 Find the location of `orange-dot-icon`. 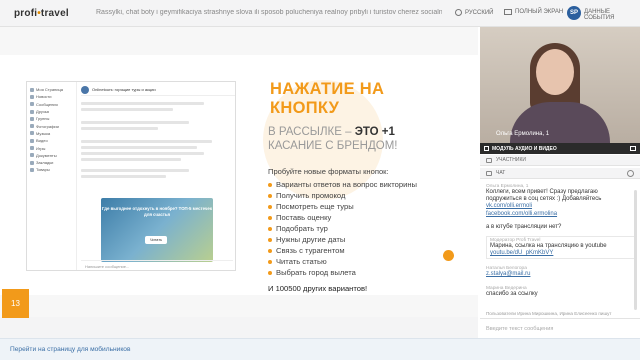

orange-dot-icon is located at coordinates (448, 255).